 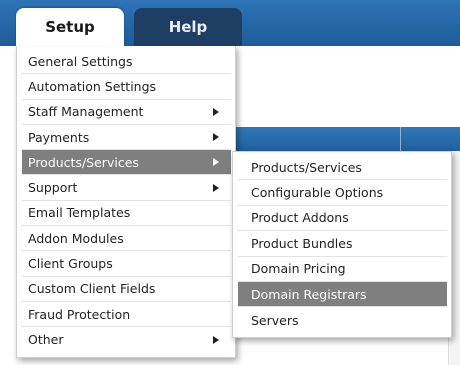 I want to click on submenu-item-label: Servers, so click(x=275, y=320).